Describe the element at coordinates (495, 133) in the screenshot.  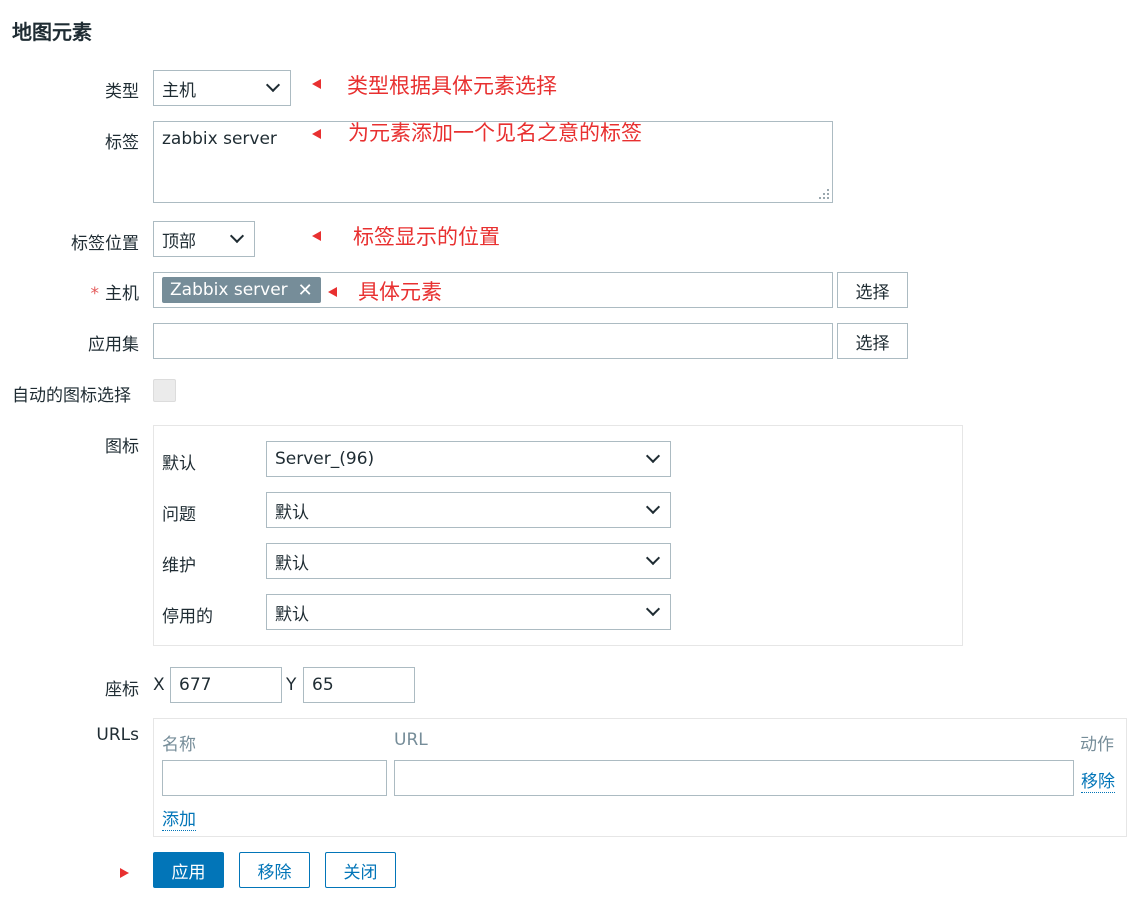
I see `annotation-label: 为元素添加一个见名之意的标签` at that location.